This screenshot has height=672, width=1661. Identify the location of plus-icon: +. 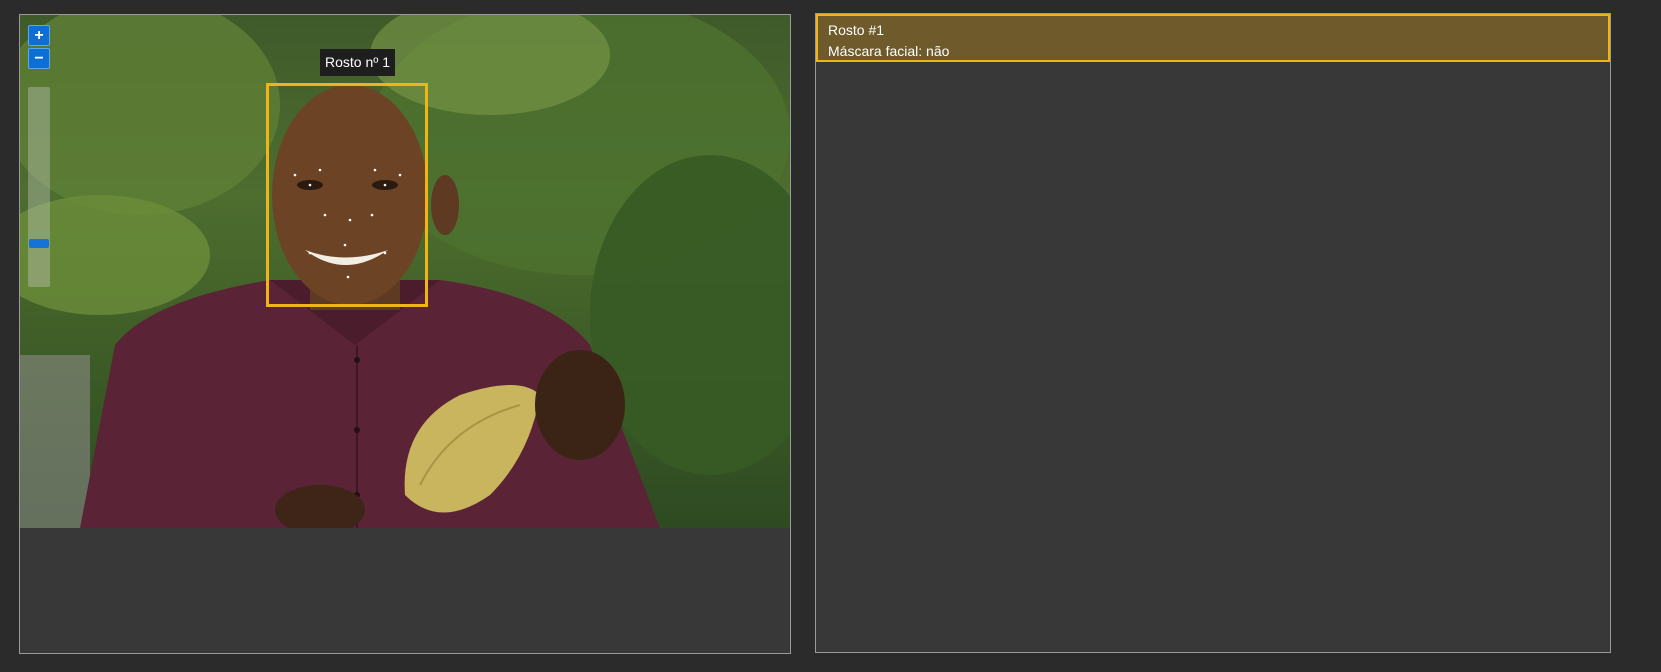
(39, 35).